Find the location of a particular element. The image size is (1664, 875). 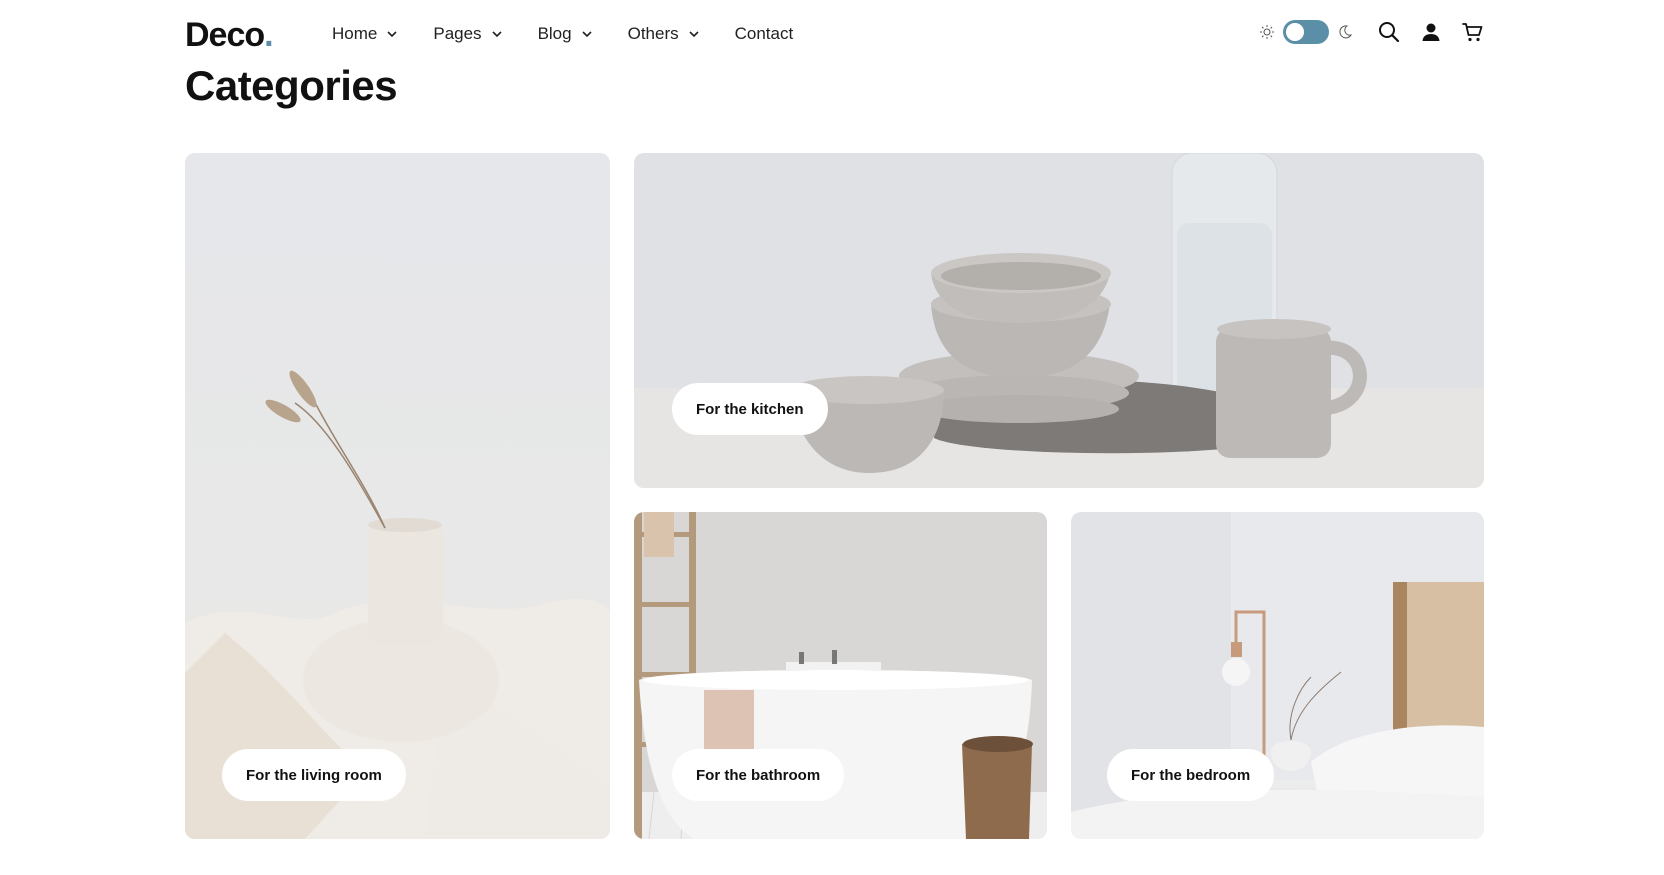

site-header: Deco. Home Pages Blog Others Contact is located at coordinates (835, 35).